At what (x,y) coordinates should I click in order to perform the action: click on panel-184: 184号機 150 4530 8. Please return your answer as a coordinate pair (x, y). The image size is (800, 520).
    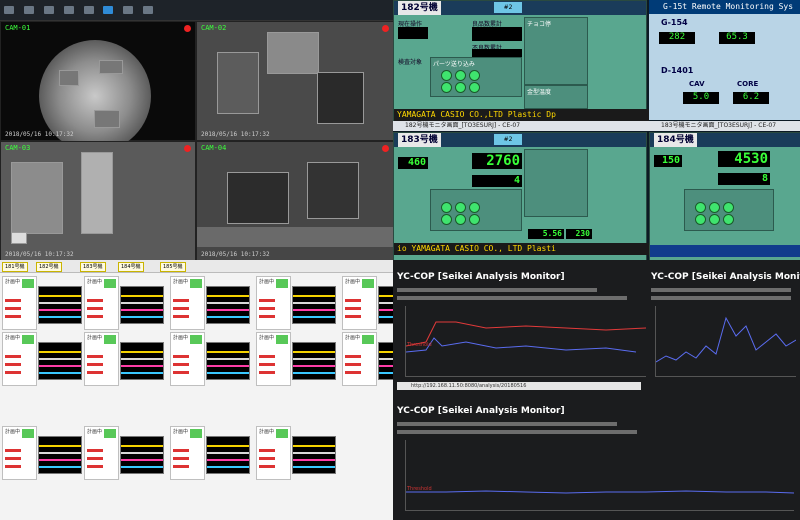
    Looking at the image, I should click on (724, 196).